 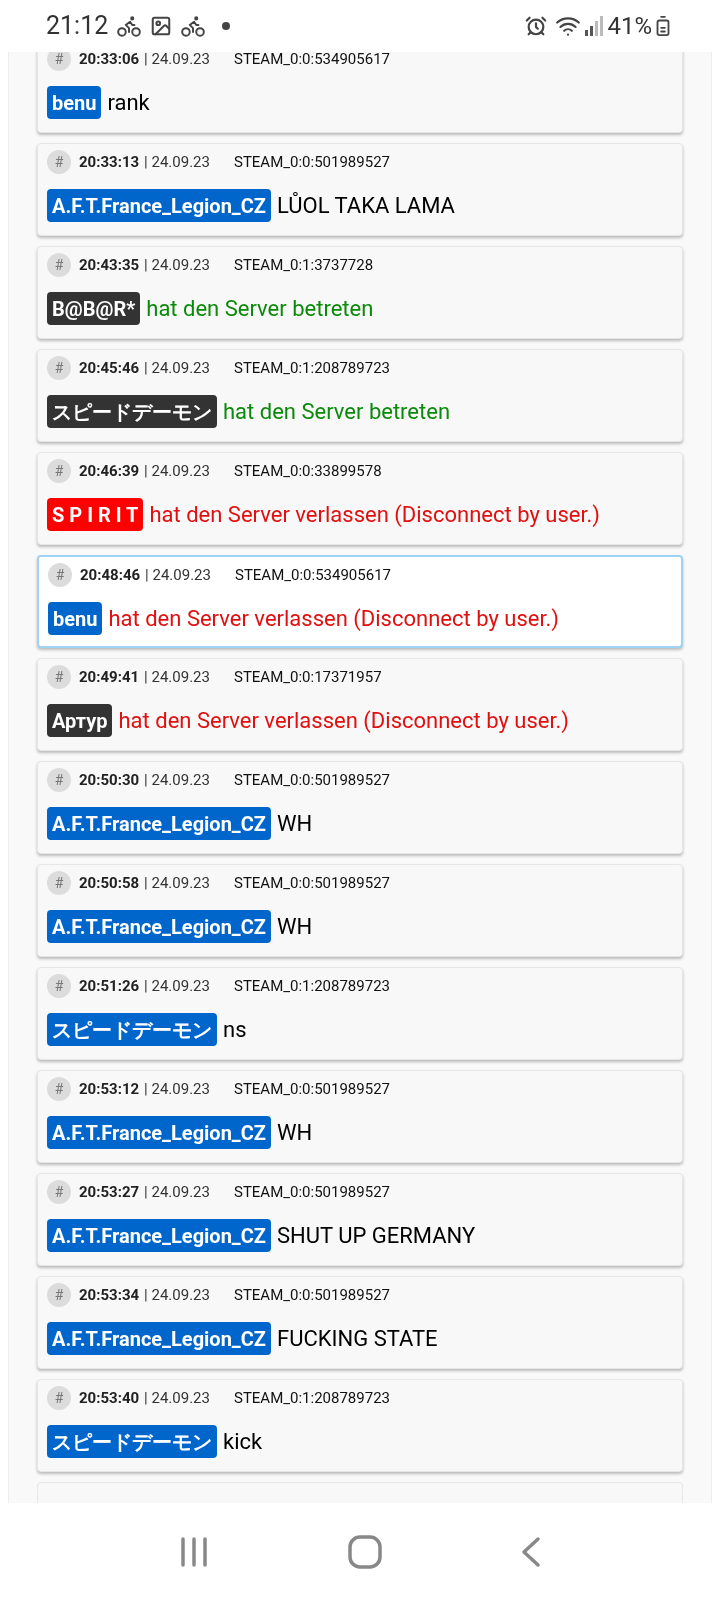 What do you see at coordinates (109, 1089) in the screenshot?
I see `log-time: 20:53:12` at bounding box center [109, 1089].